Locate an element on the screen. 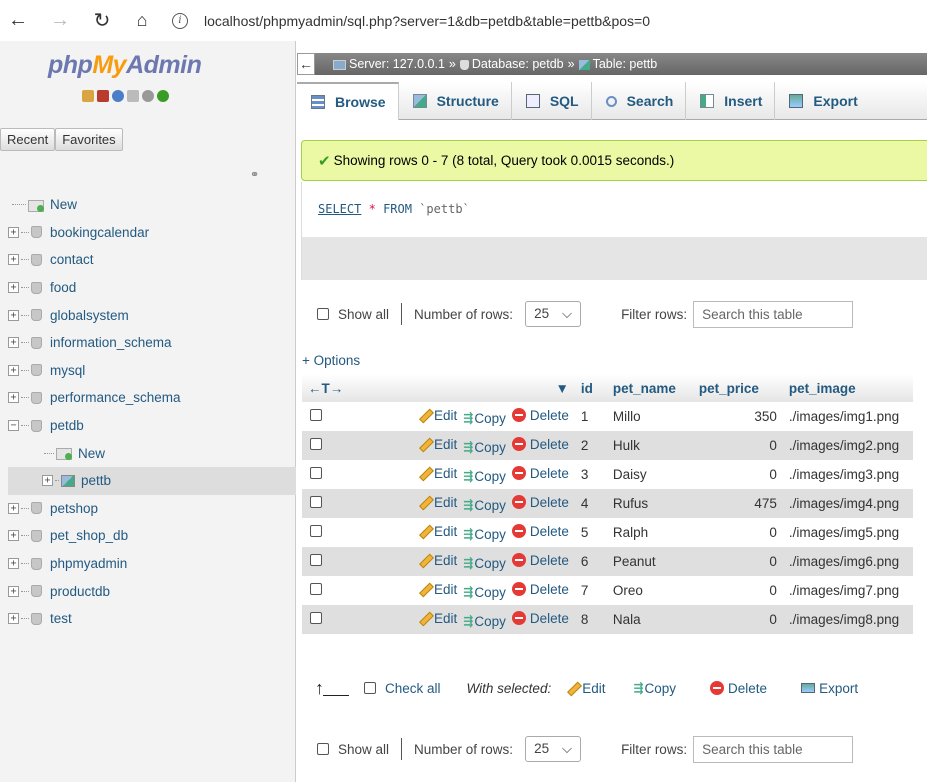 Image resolution: width=927 pixels, height=782 pixels. check-all-label: Check all is located at coordinates (413, 688).